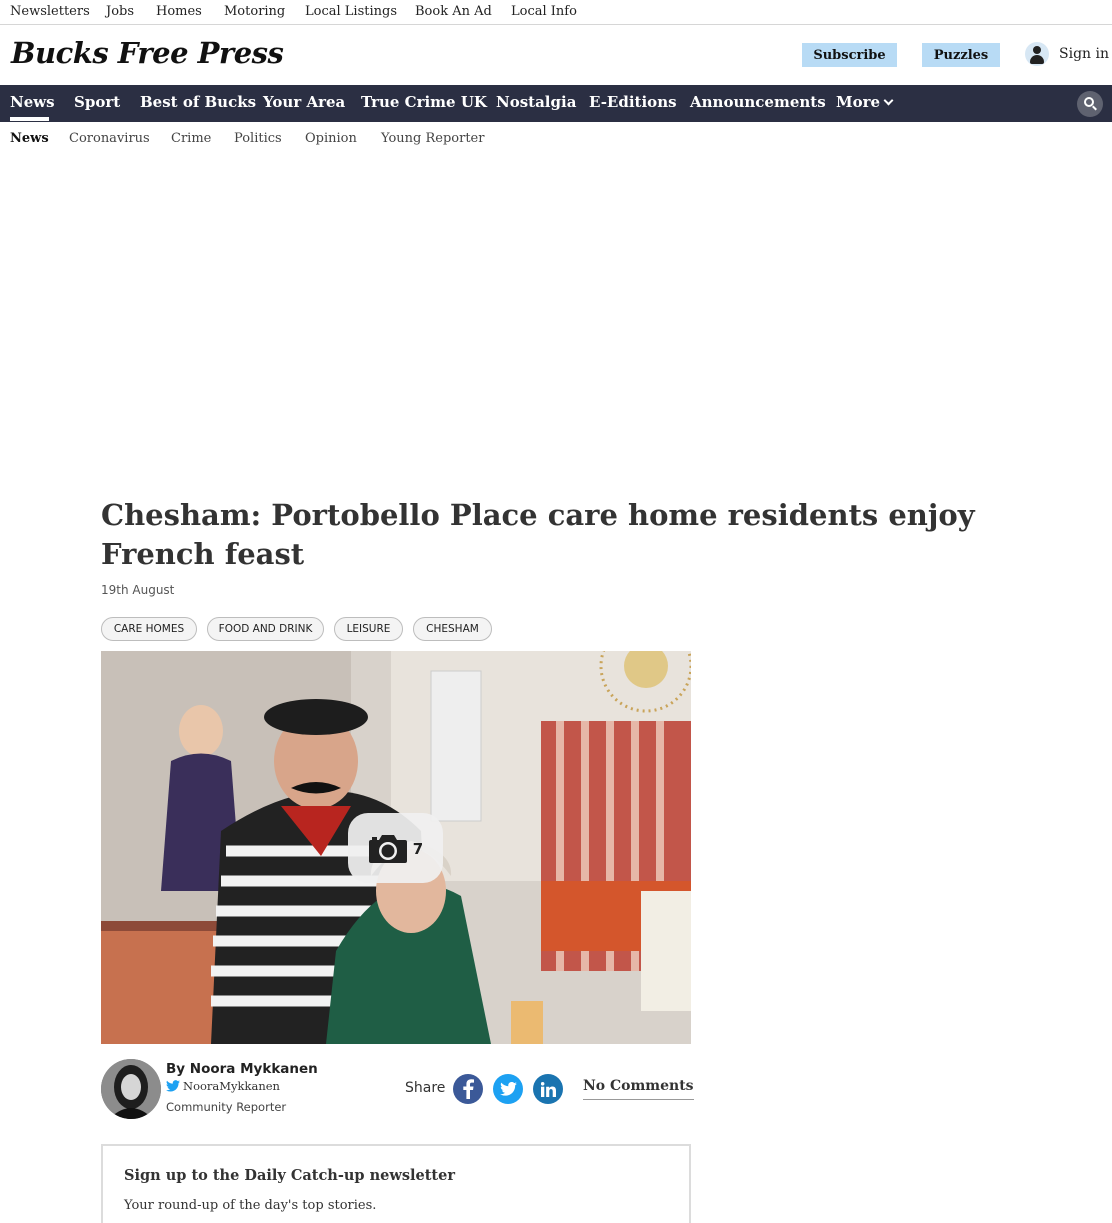  I want to click on nav-item-nostalgia: Nostalgia, so click(536, 102).